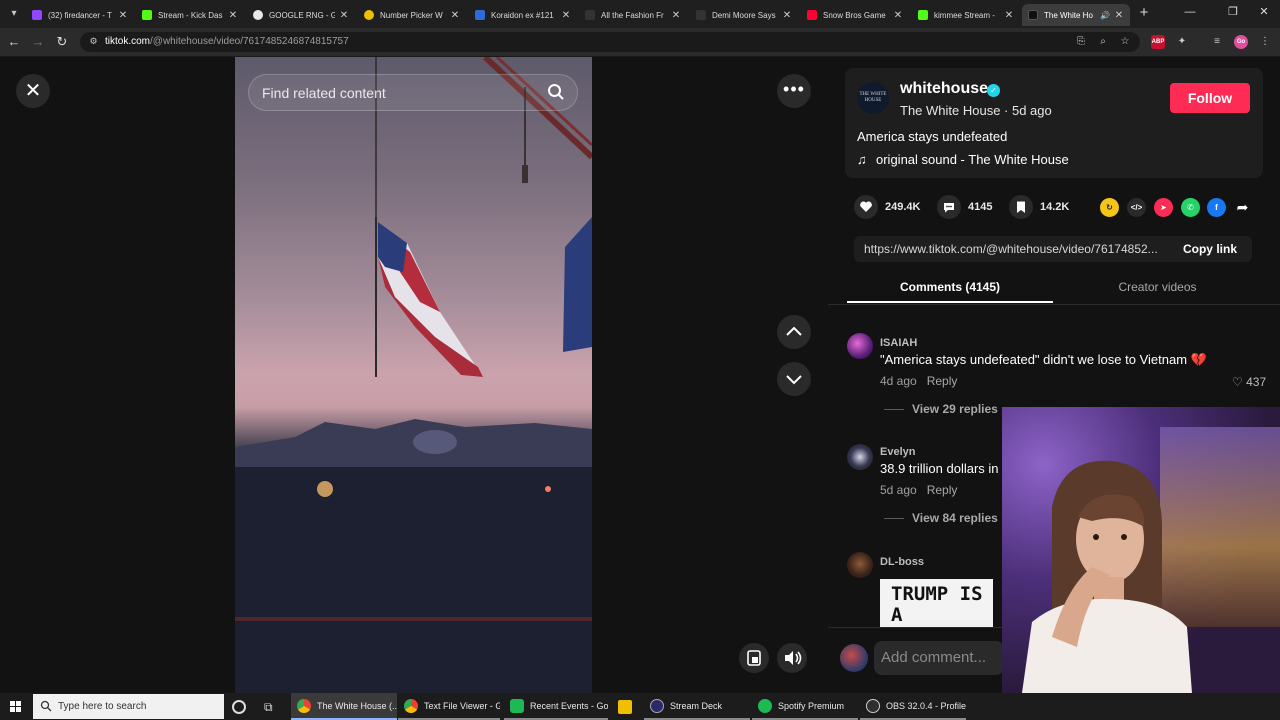 Image resolution: width=1280 pixels, height=720 pixels. Describe the element at coordinates (1105, 15) in the screenshot. I see `tab-audio-icon: 🔊` at that location.